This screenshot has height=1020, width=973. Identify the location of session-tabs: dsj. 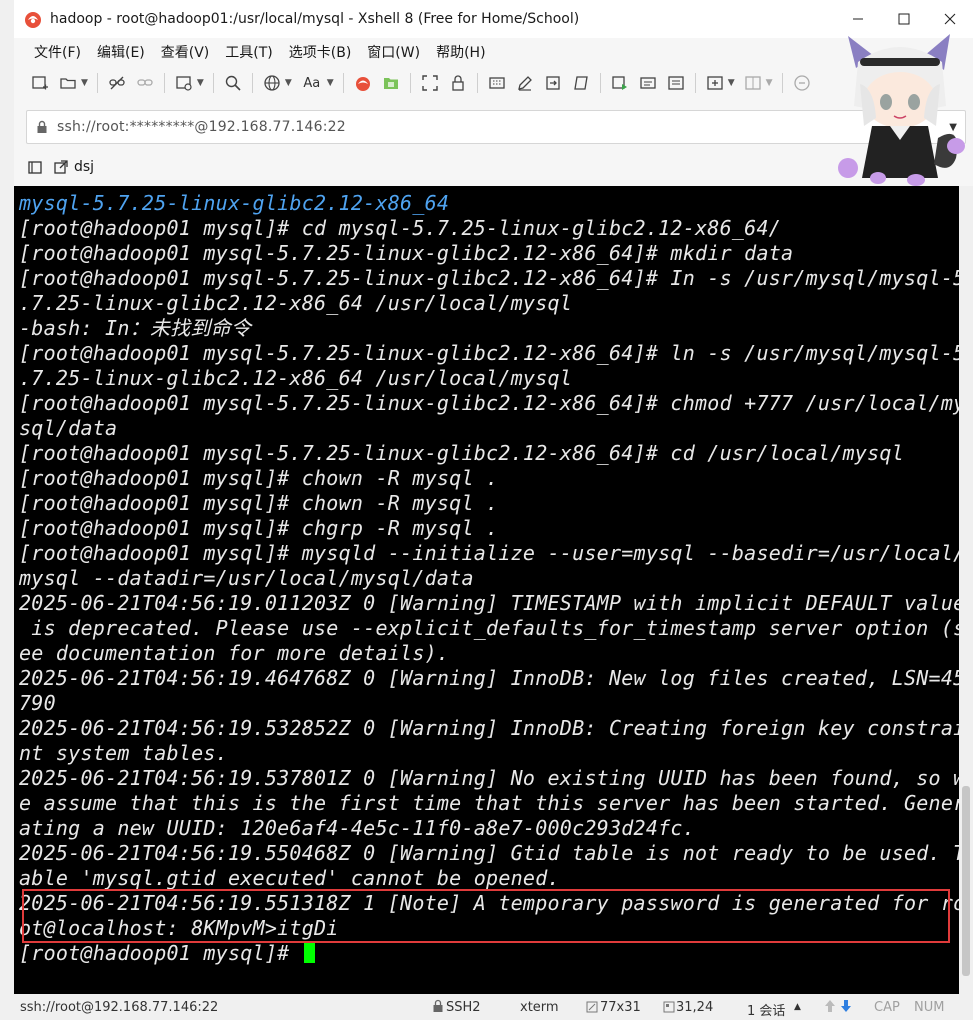
(60, 167).